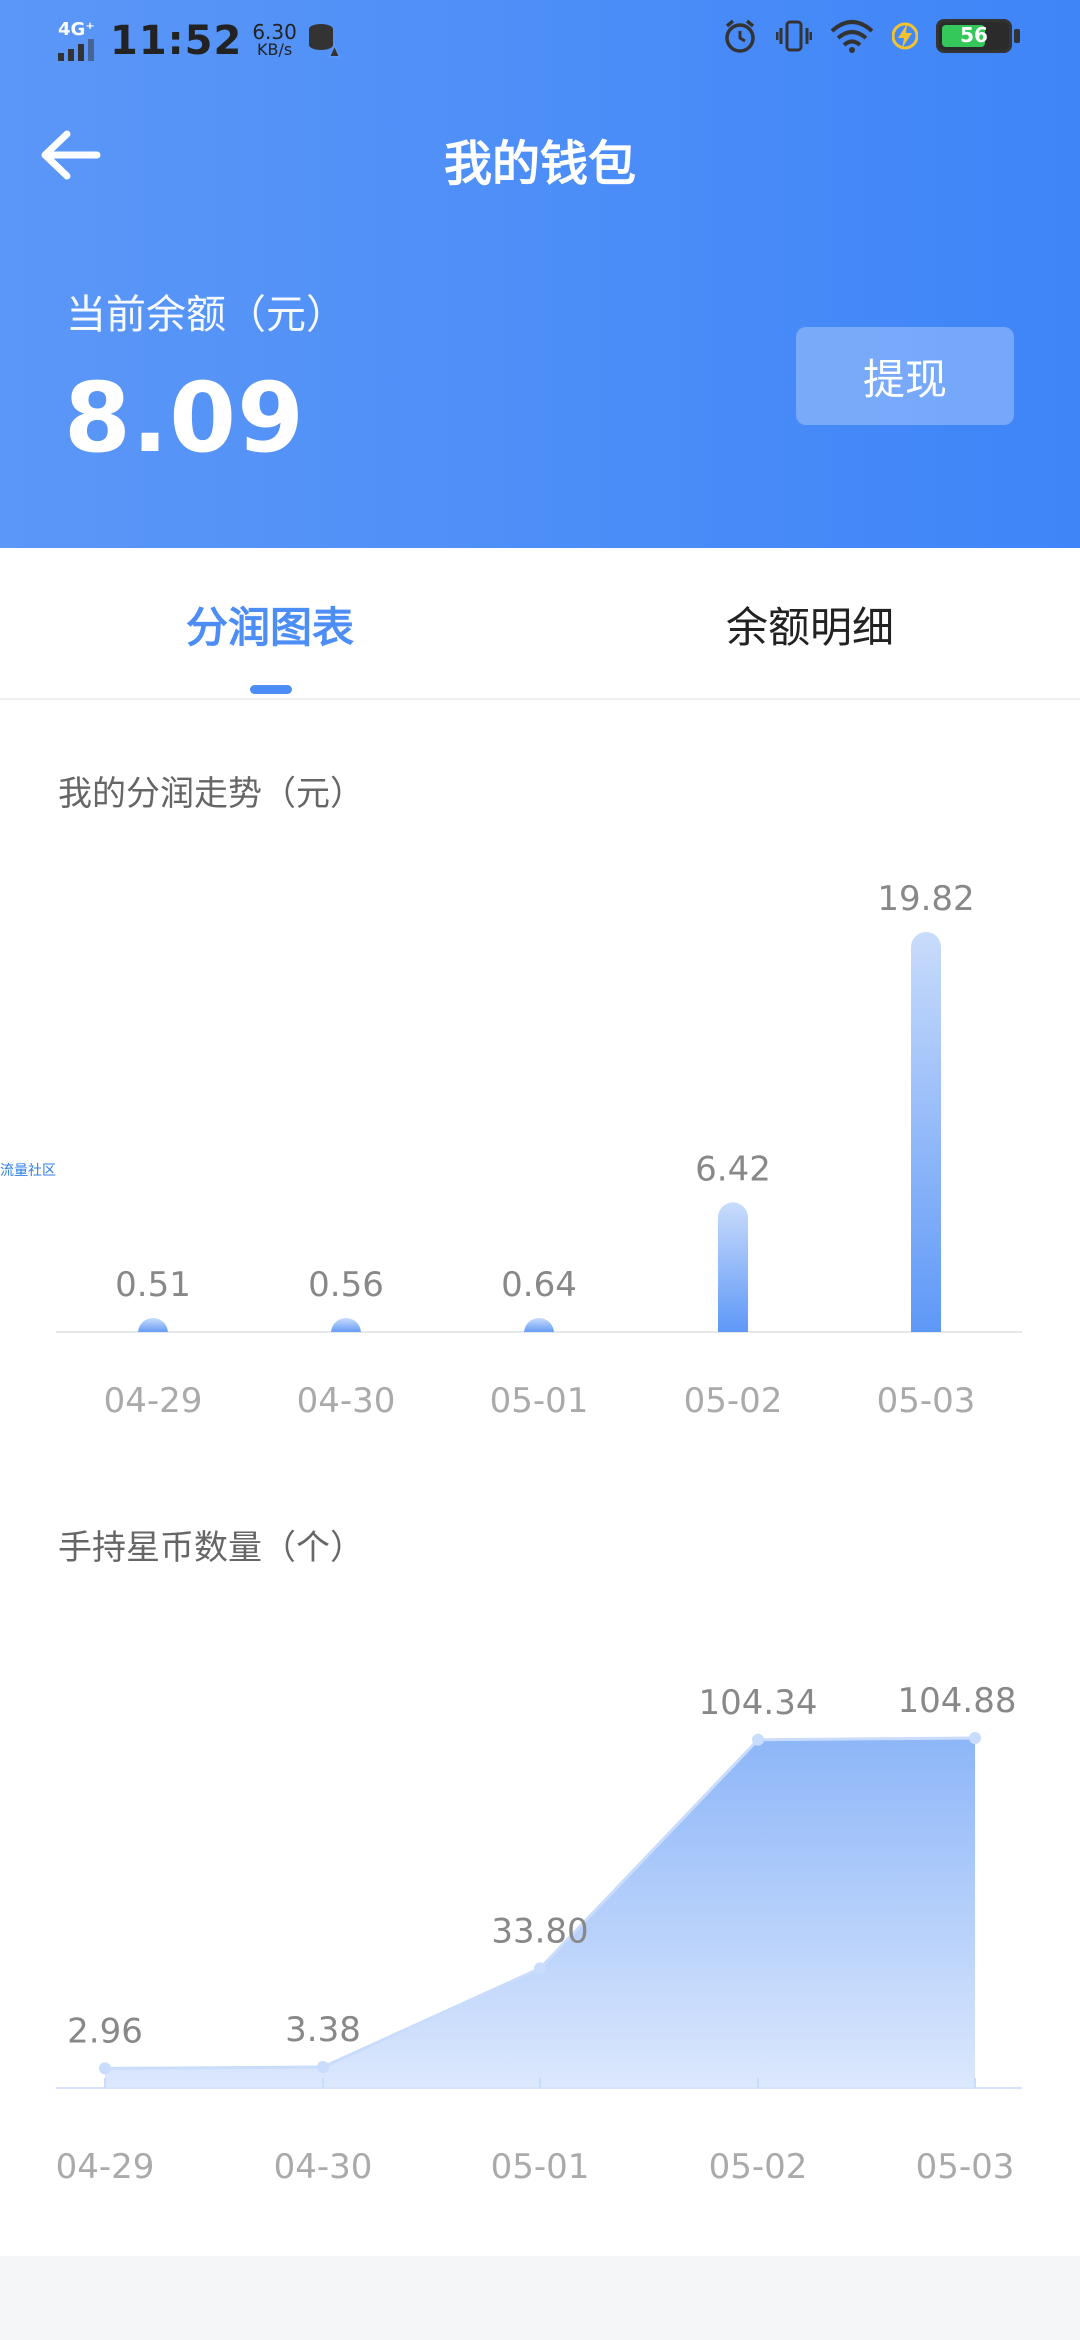 Image resolution: width=1080 pixels, height=2340 pixels. Describe the element at coordinates (926, 1401) in the screenshot. I see `bar-x-tick-label: 05-03` at that location.